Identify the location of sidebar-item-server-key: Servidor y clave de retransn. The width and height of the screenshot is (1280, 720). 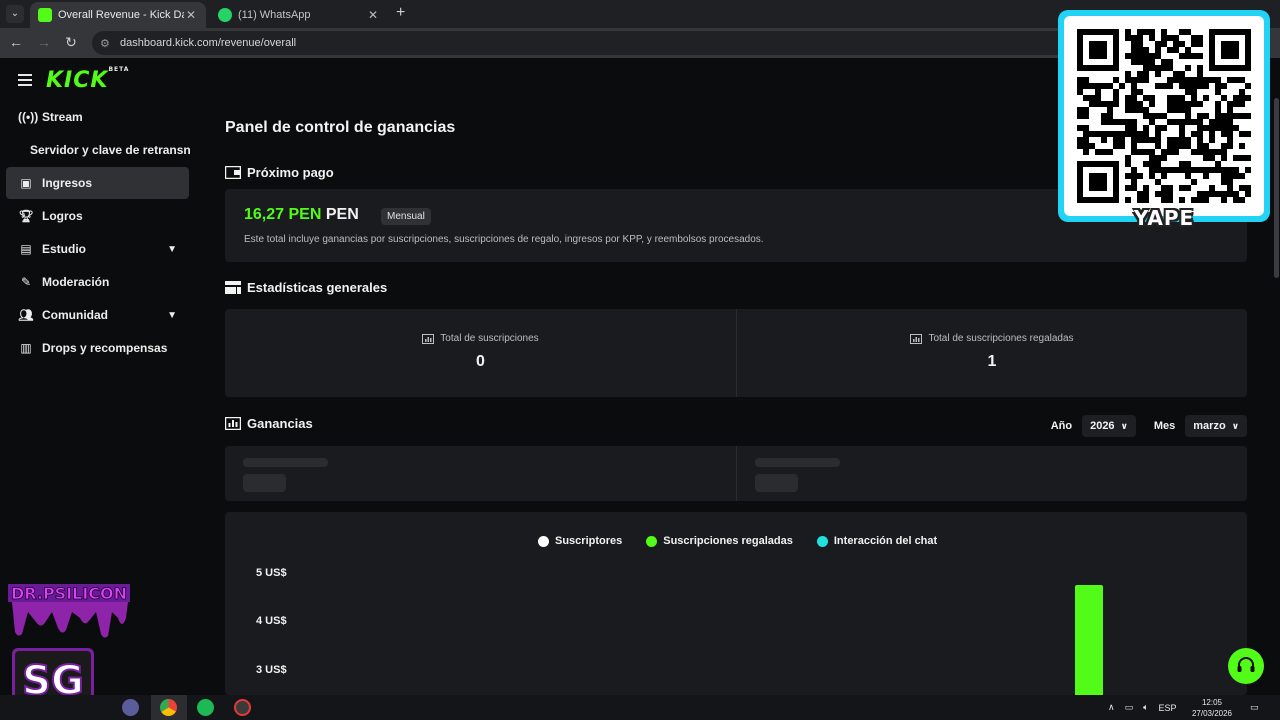
(110, 150).